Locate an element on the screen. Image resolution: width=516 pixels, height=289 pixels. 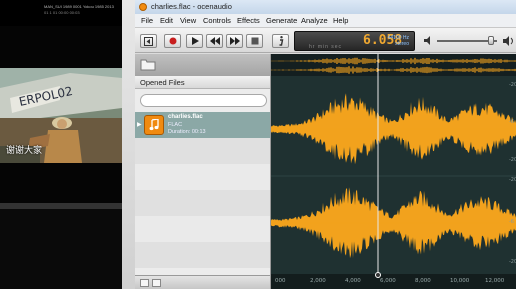
fast-forward-icon is located at coordinates (234, 41).